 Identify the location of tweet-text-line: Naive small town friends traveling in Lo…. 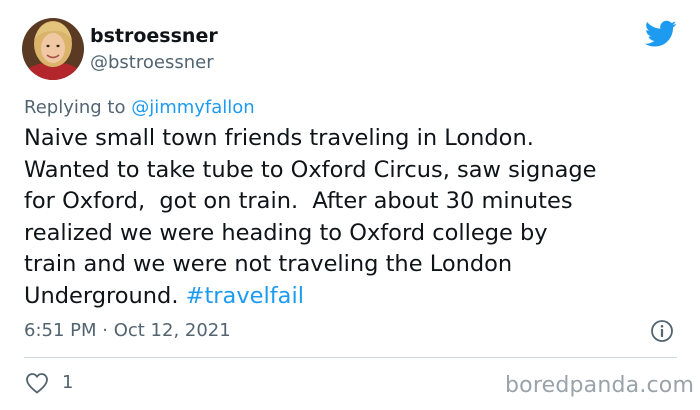
(279, 138).